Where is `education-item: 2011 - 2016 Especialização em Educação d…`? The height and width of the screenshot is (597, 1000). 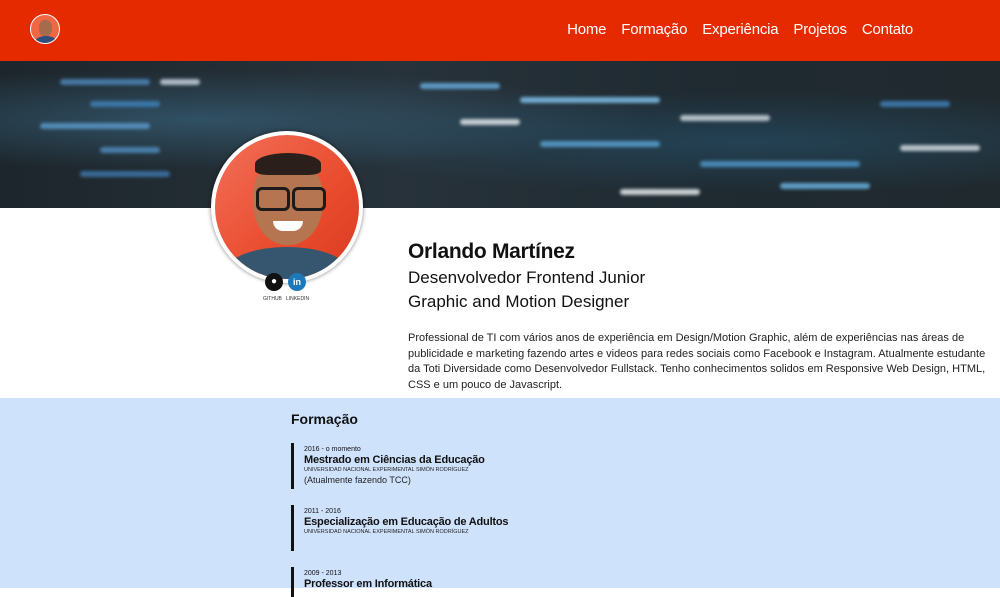 education-item: 2011 - 2016 Especialização em Educação d… is located at coordinates (491, 528).